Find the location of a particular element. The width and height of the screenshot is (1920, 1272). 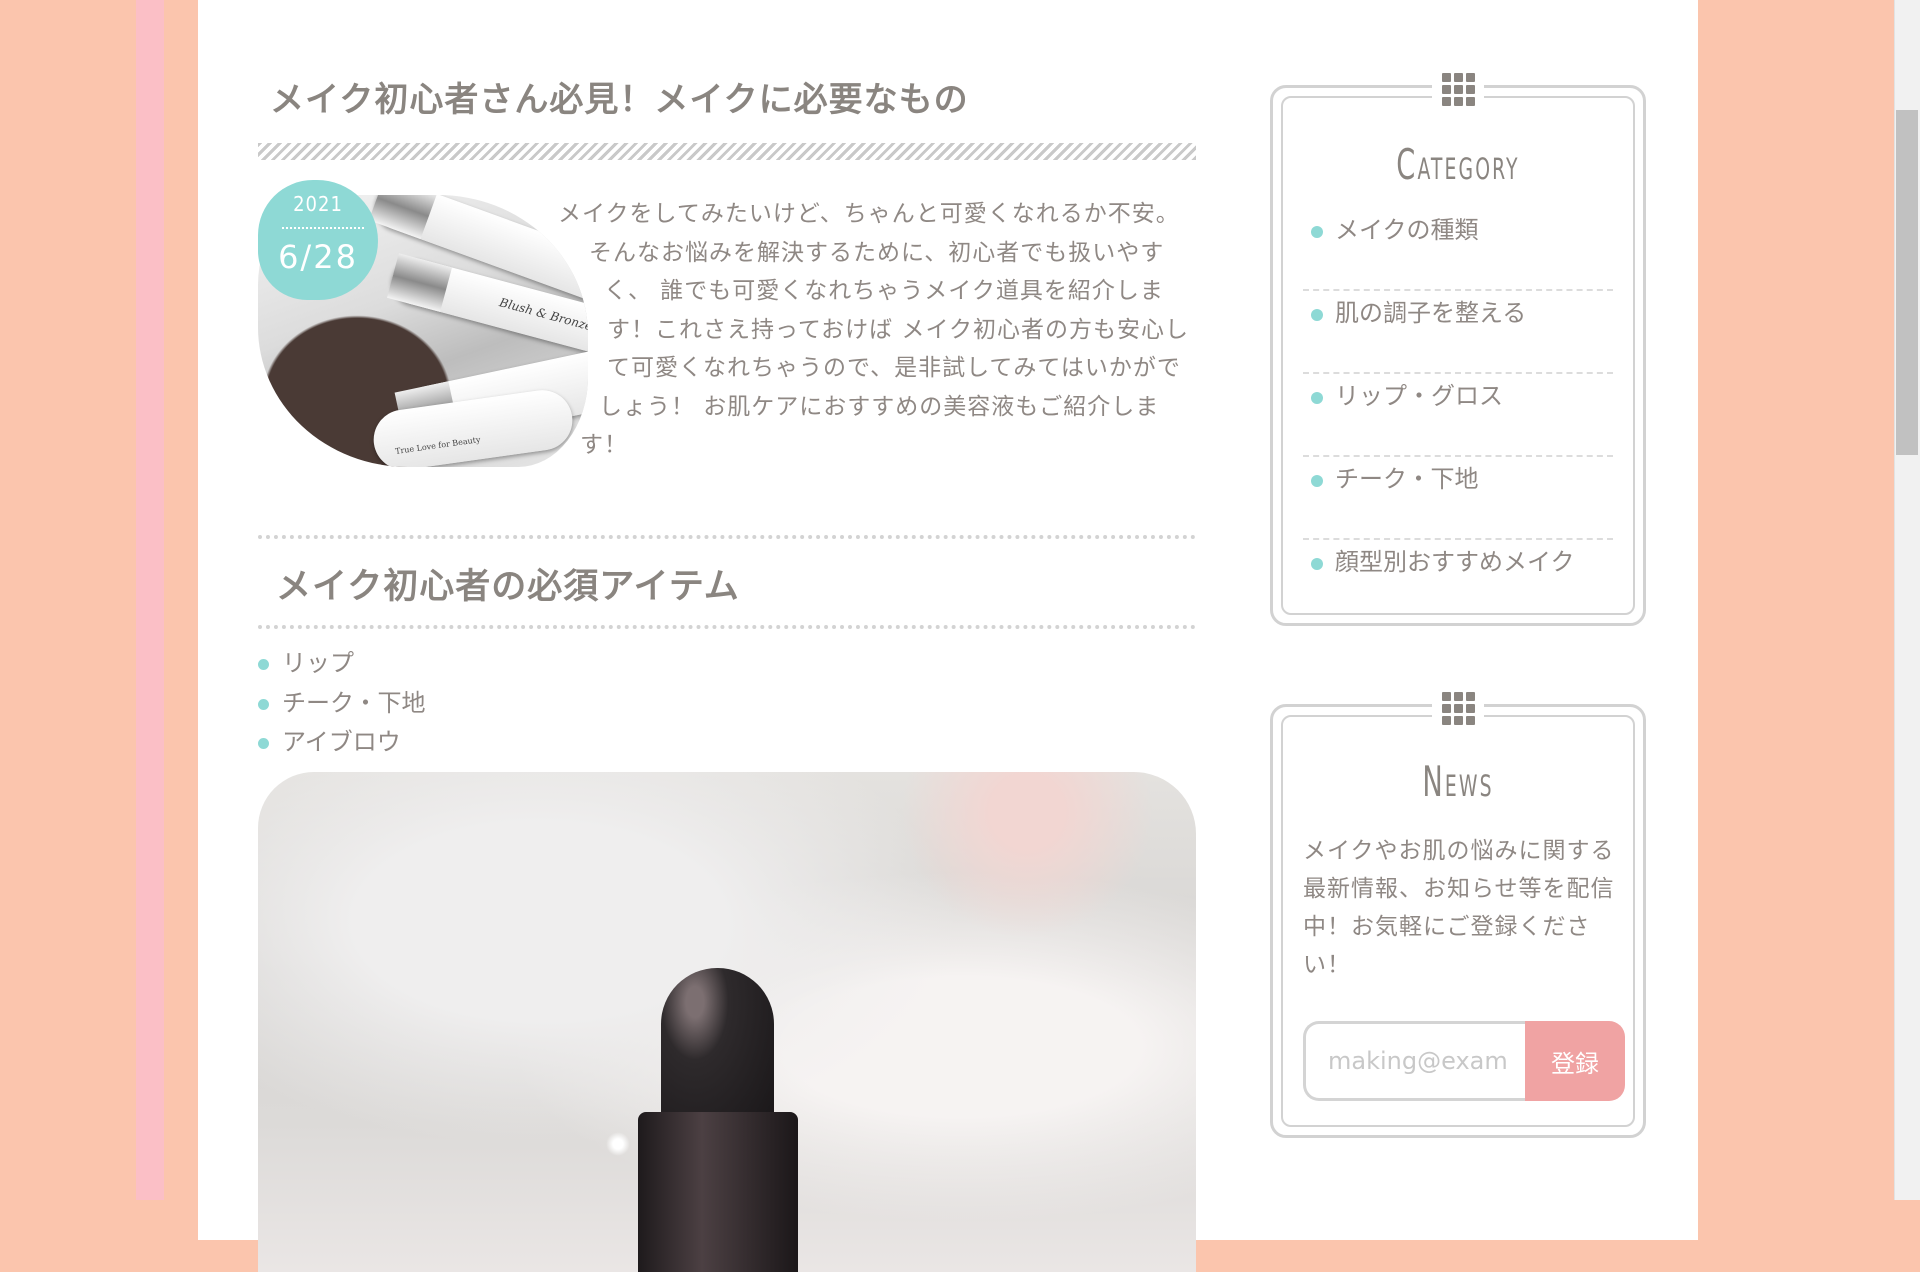

intro-line: そんなお悩みを解決するために、初心者でも扱いやす is located at coordinates (877, 252).